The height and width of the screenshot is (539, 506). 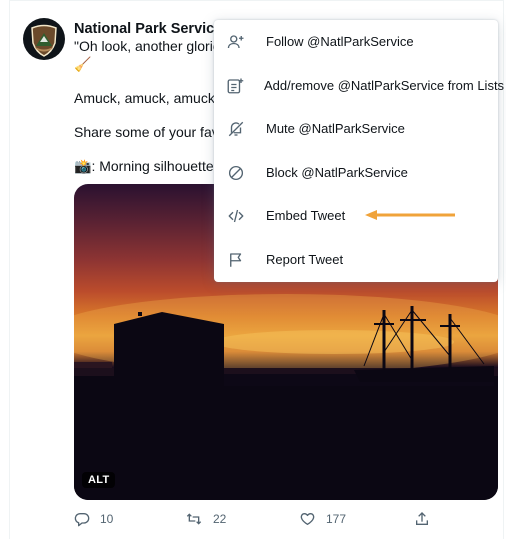 I want to click on tweet-text-line-4: 📸: Morning silhouette o, so click(x=144, y=166).